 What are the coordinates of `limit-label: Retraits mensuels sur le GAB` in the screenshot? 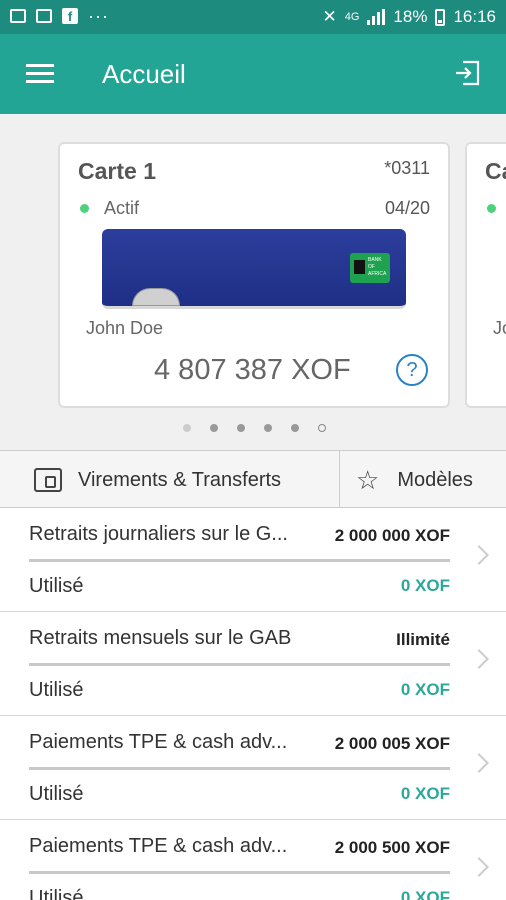 It's located at (160, 638).